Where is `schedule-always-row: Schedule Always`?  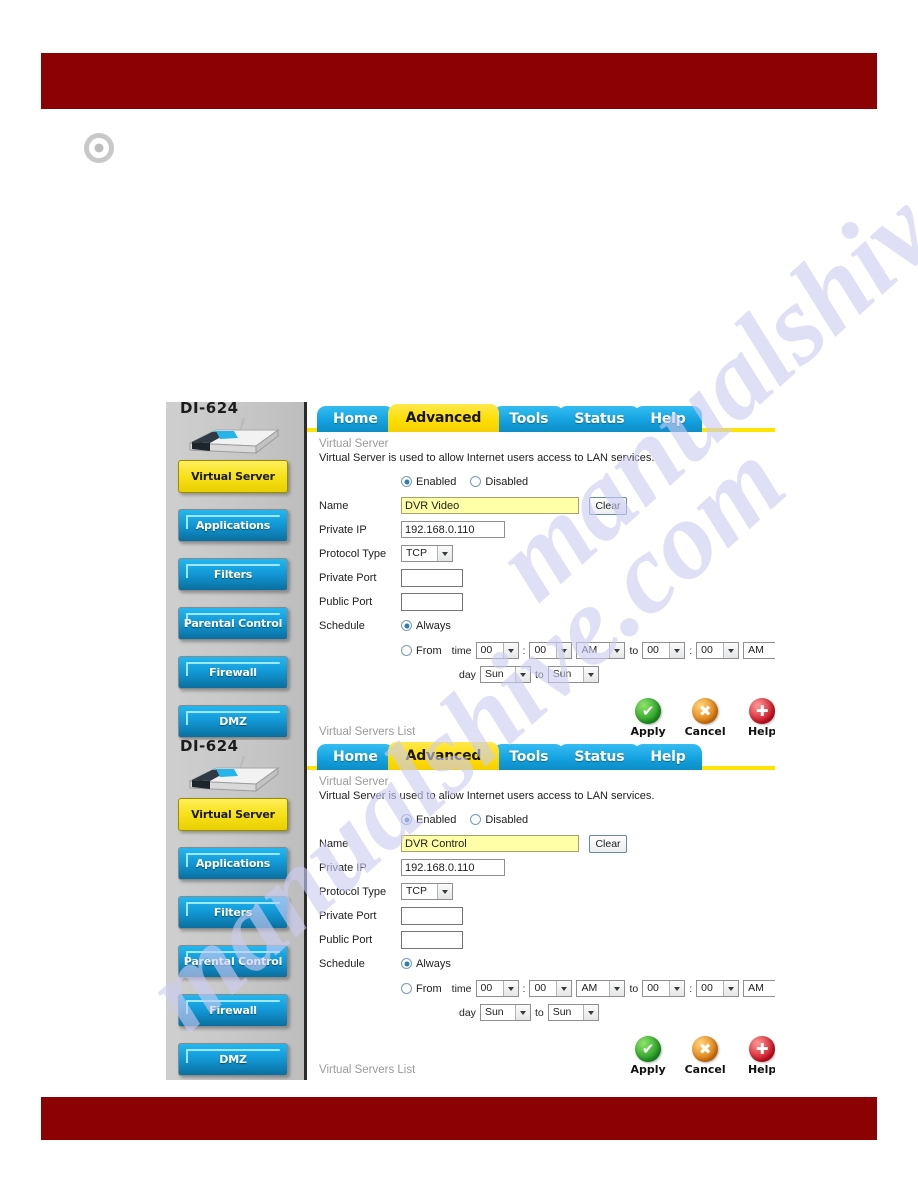
schedule-always-row: Schedule Always is located at coordinates (547, 963).